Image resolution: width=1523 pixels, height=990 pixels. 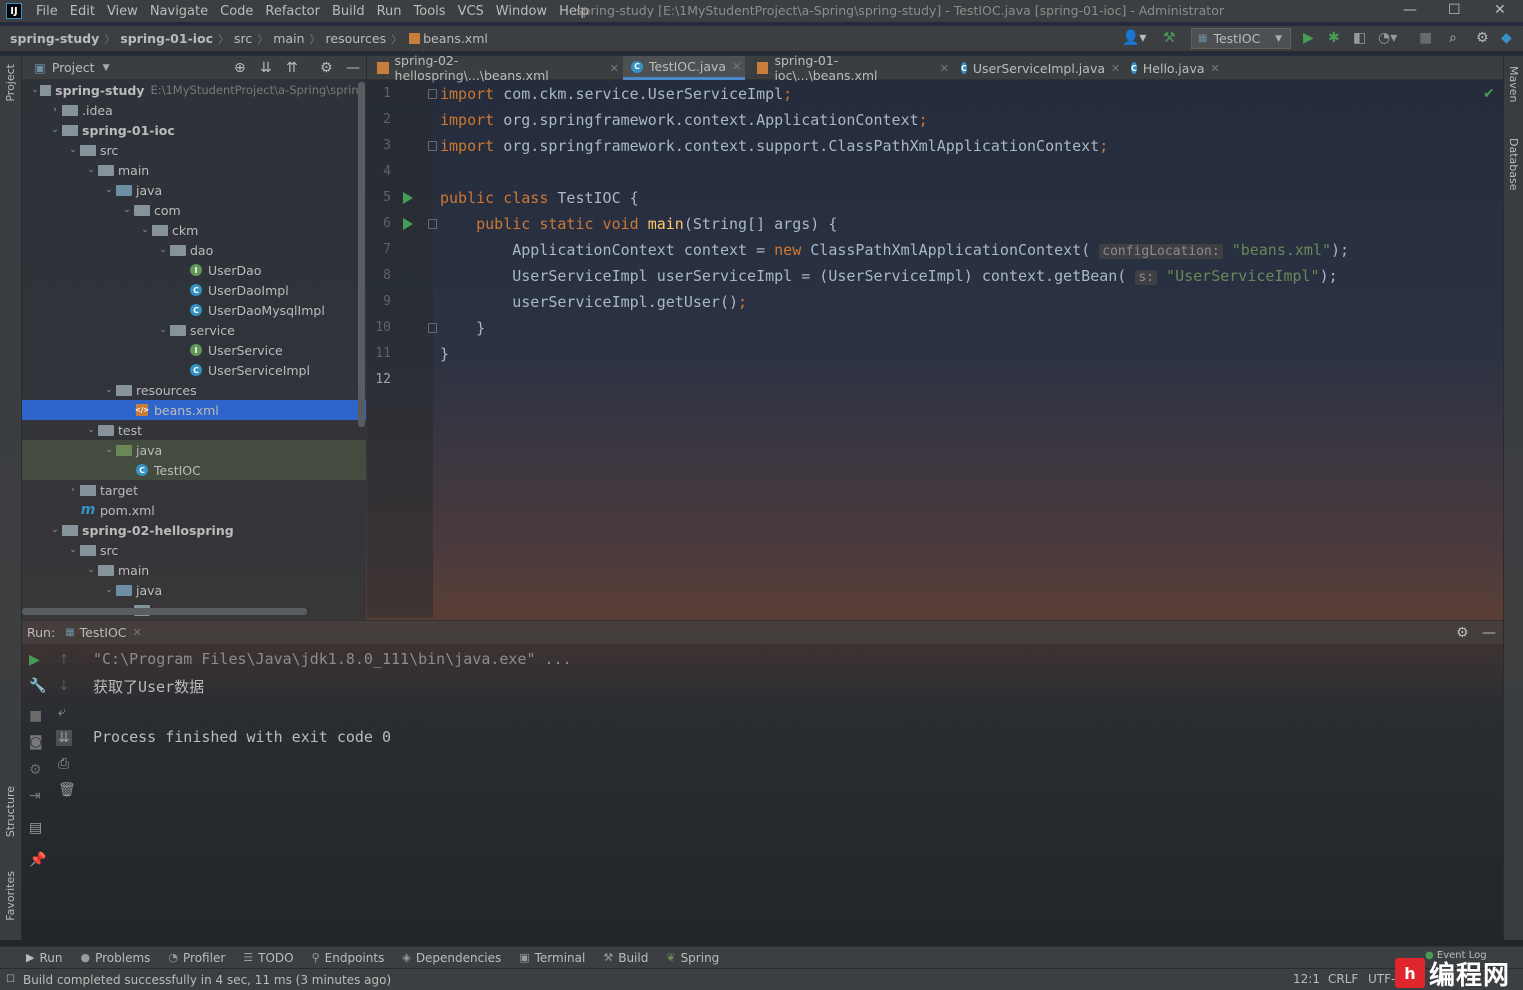 I want to click on editor-tab: C UserServiceImpl.java ✕, so click(x=1036, y=68).